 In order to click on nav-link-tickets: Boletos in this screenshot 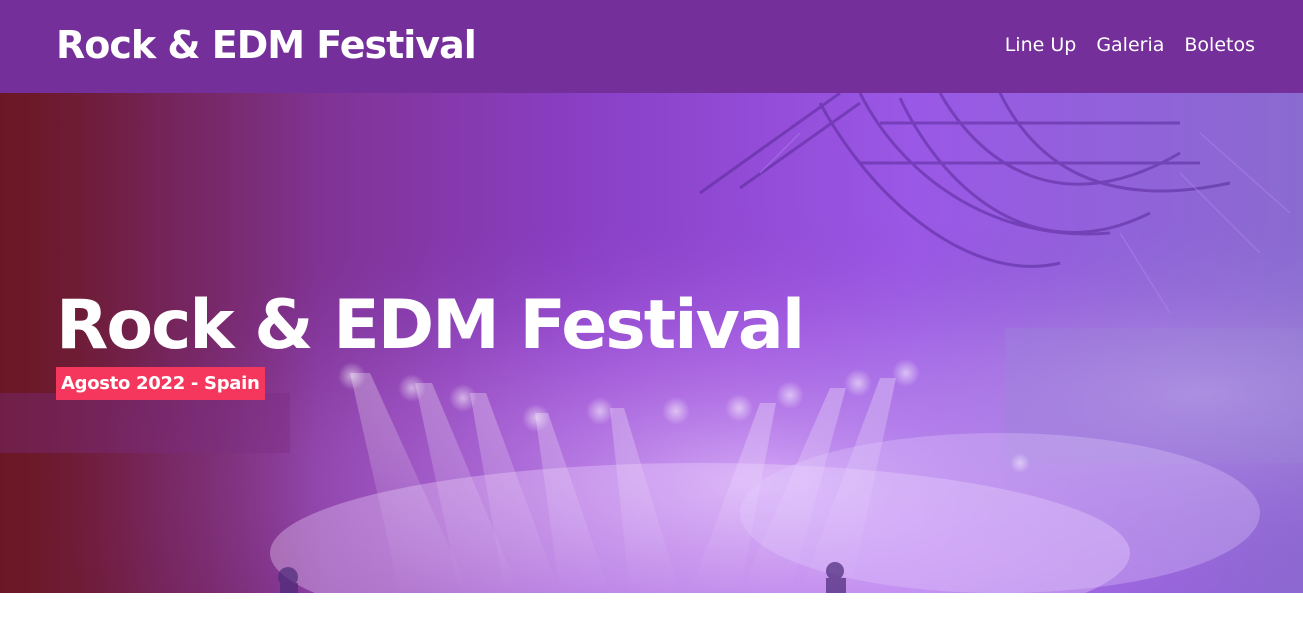, I will do `click(1219, 45)`.